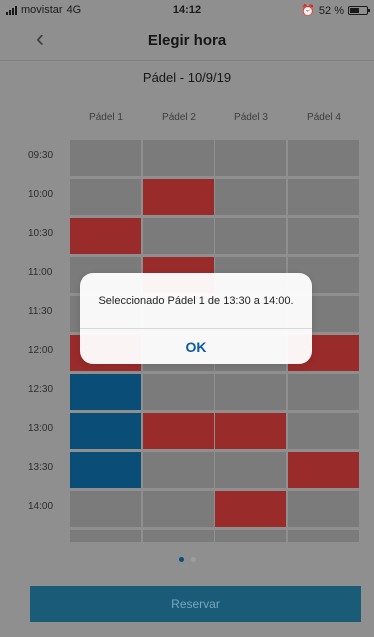  I want to click on time-label: 12:30, so click(41, 389).